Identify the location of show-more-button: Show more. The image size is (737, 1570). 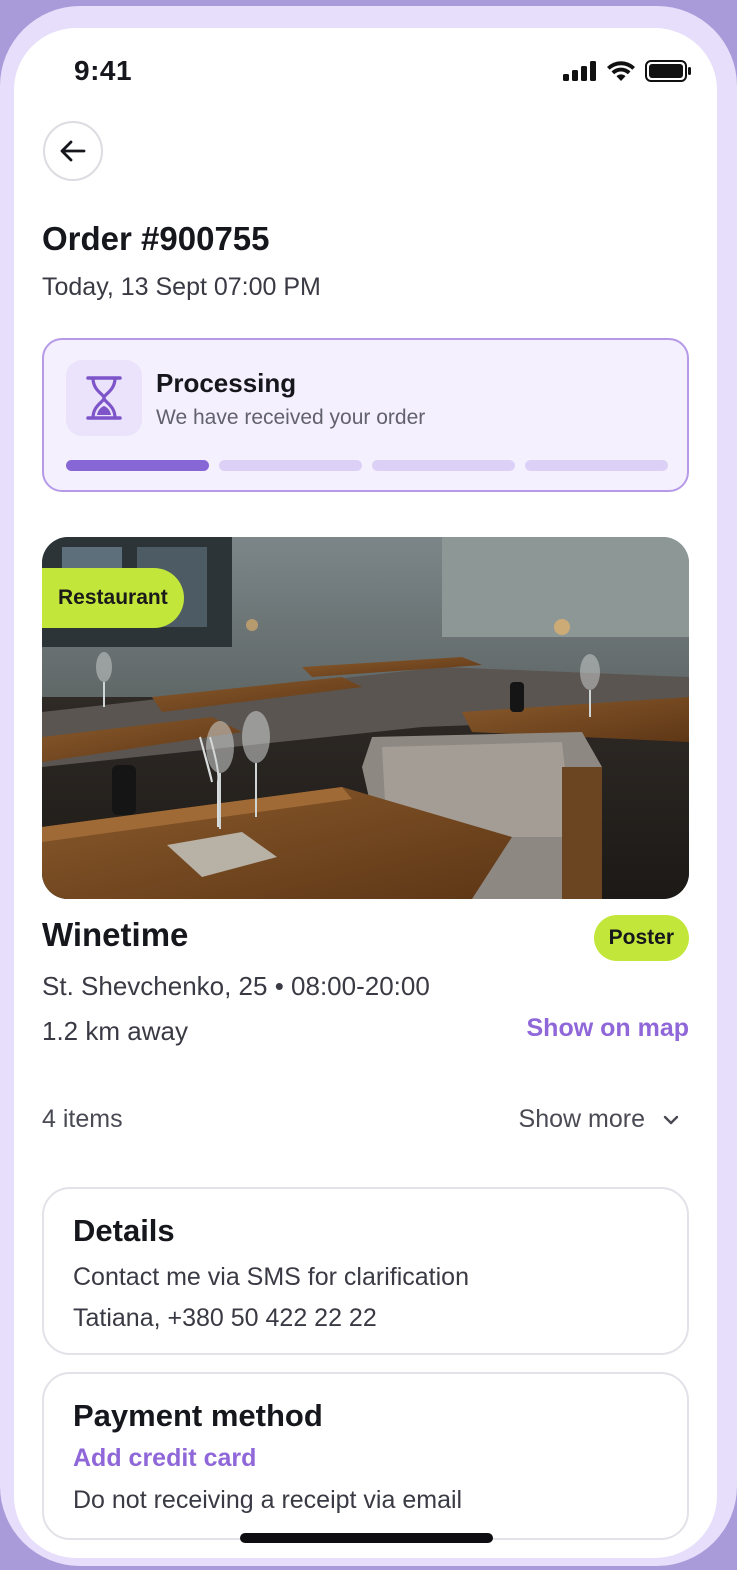
(599, 1119).